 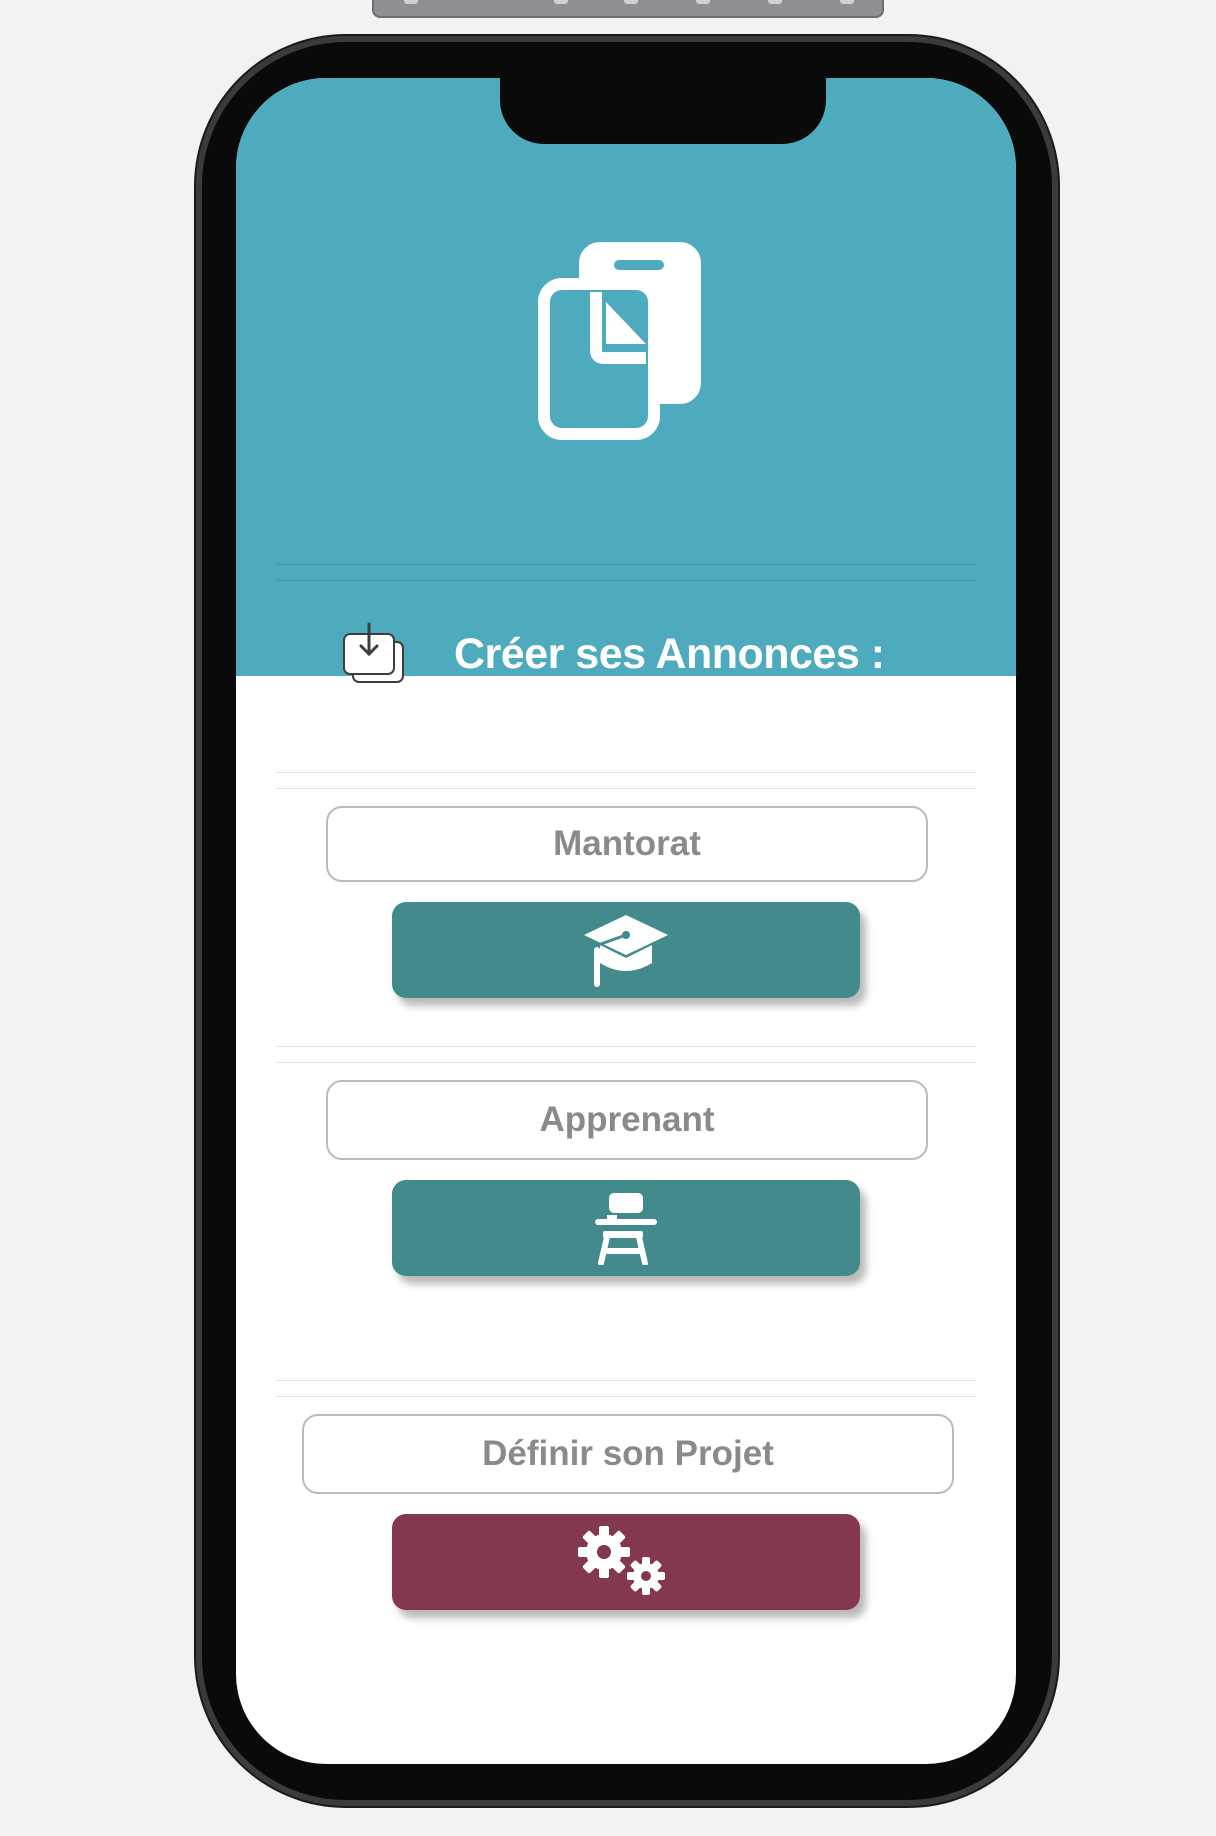 I want to click on define-project-button, so click(x=626, y=1562).